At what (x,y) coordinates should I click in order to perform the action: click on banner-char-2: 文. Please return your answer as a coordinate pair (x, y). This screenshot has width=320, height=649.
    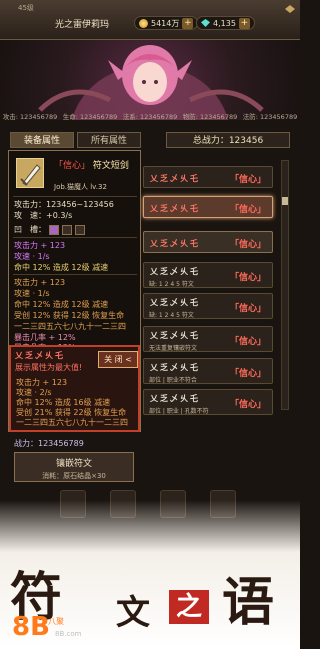
    Looking at the image, I should click on (133, 613).